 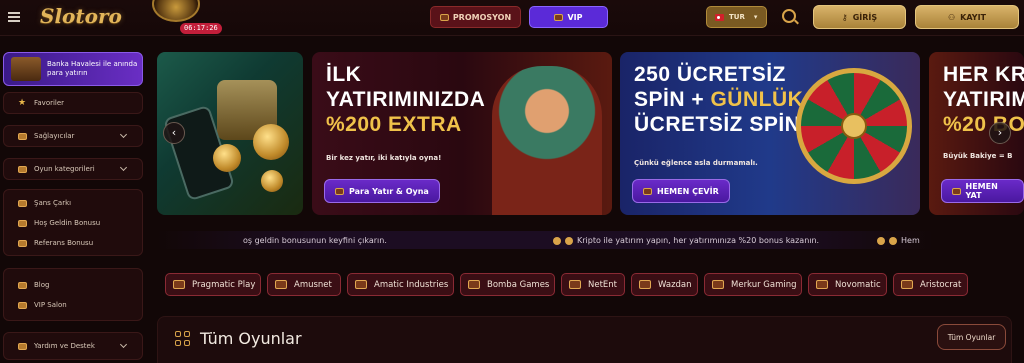 What do you see at coordinates (930, 284) in the screenshot?
I see `provider-chip-aristocrat: Aristocrat` at bounding box center [930, 284].